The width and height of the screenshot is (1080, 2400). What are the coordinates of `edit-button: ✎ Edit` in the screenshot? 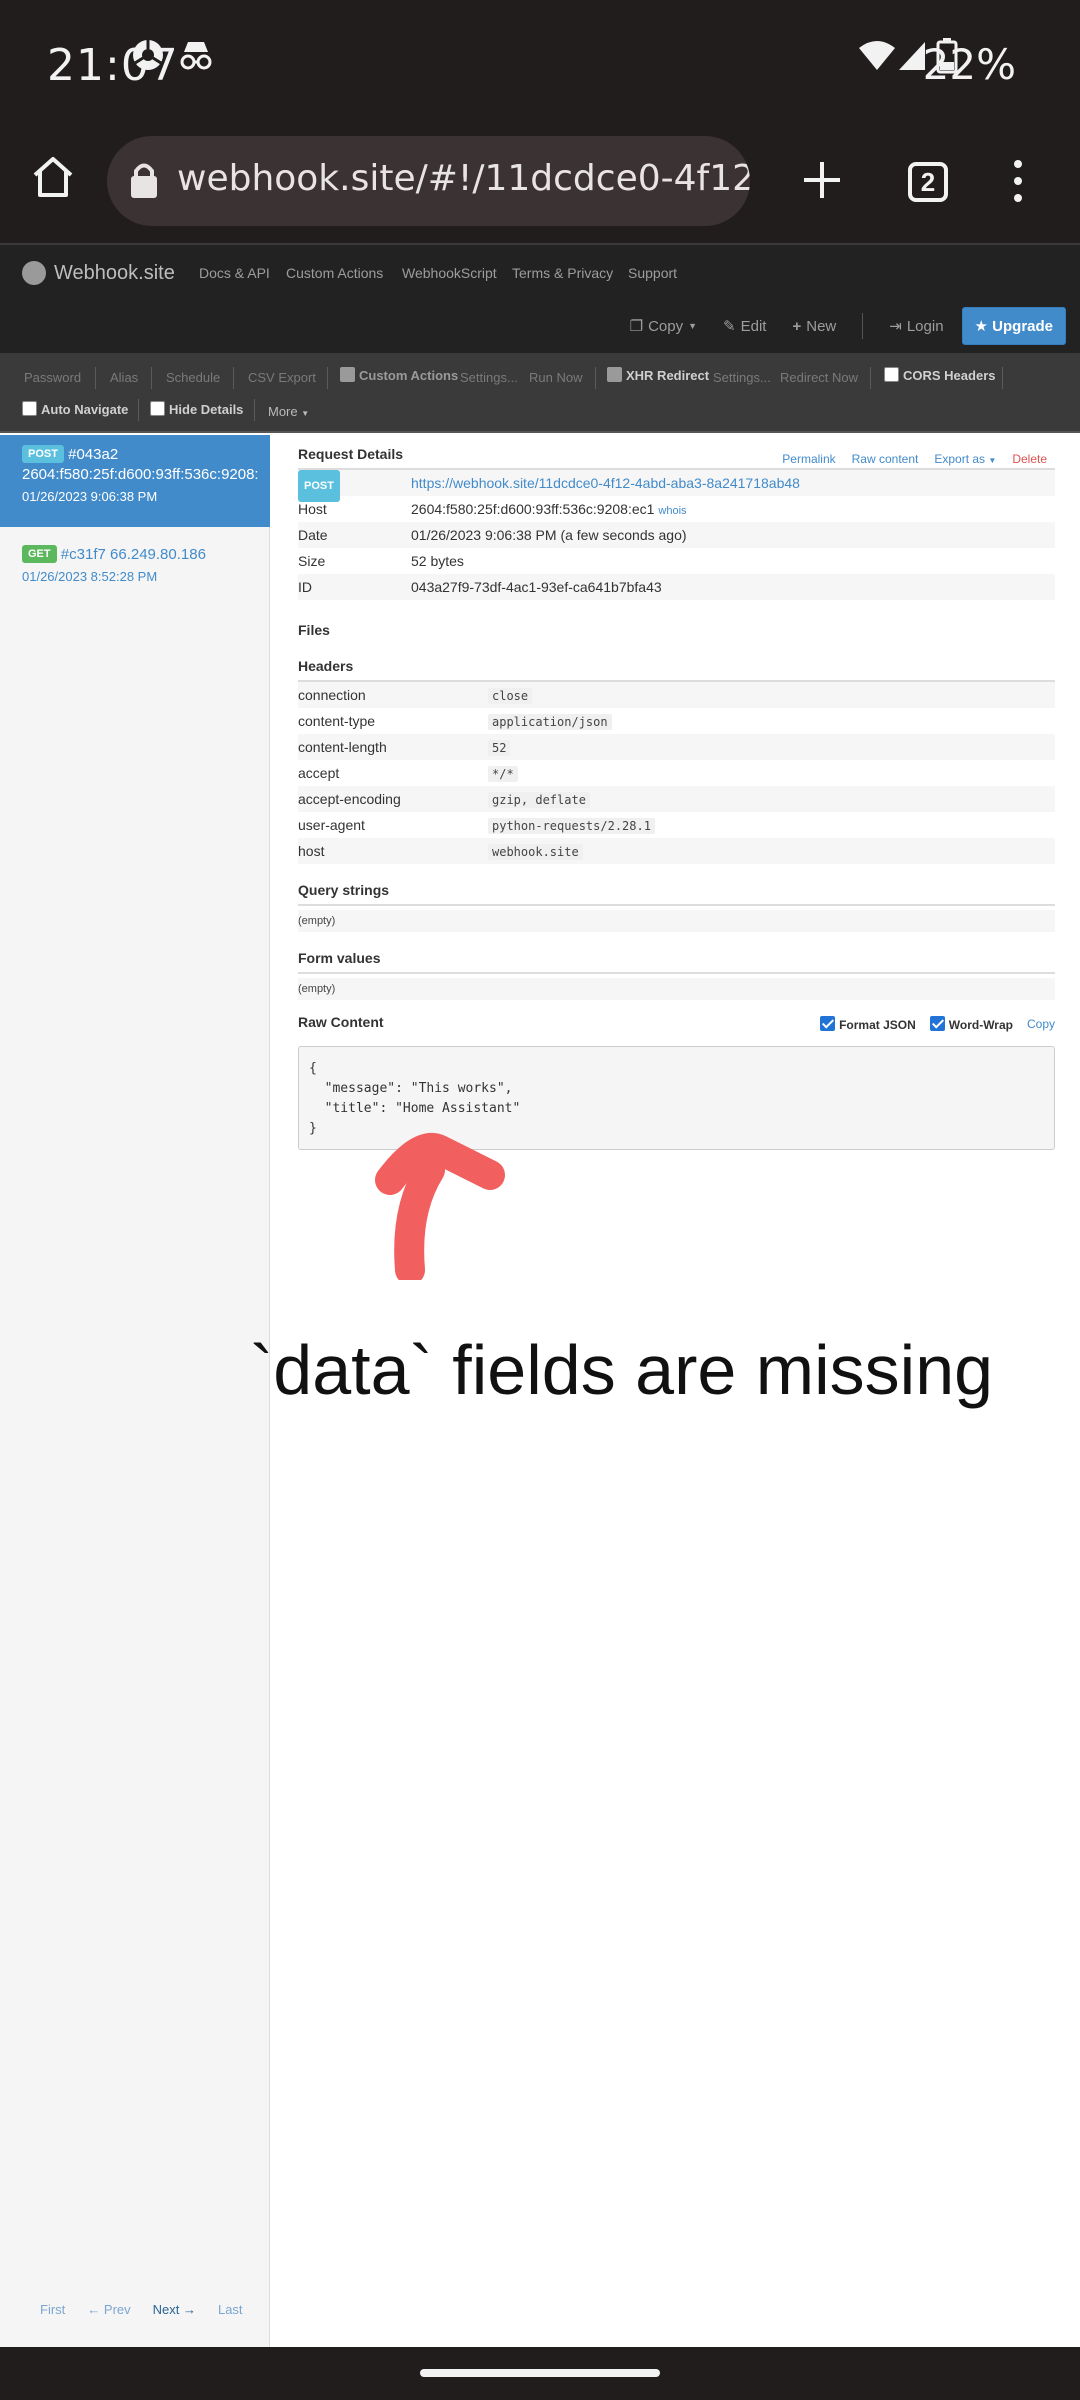 It's located at (744, 326).